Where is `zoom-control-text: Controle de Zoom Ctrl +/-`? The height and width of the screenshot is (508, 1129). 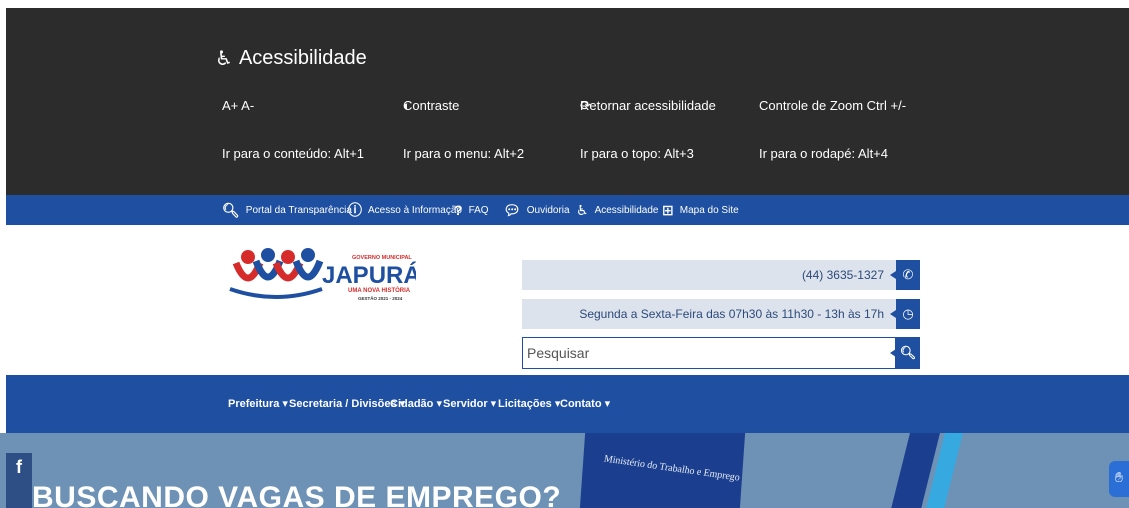 zoom-control-text: Controle de Zoom Ctrl +/- is located at coordinates (833, 105).